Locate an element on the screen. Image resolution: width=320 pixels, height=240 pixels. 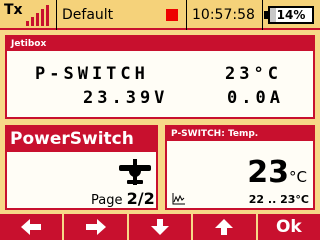
left-button is located at coordinates (31, 227).